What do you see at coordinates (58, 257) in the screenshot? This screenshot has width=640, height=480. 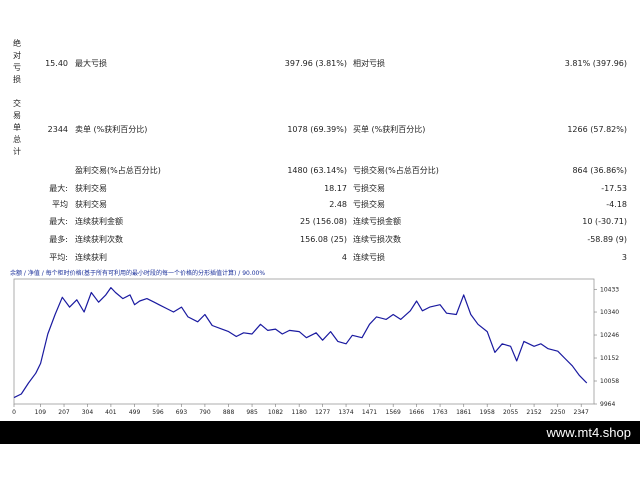 I see `row-value-1: 平均:` at bounding box center [58, 257].